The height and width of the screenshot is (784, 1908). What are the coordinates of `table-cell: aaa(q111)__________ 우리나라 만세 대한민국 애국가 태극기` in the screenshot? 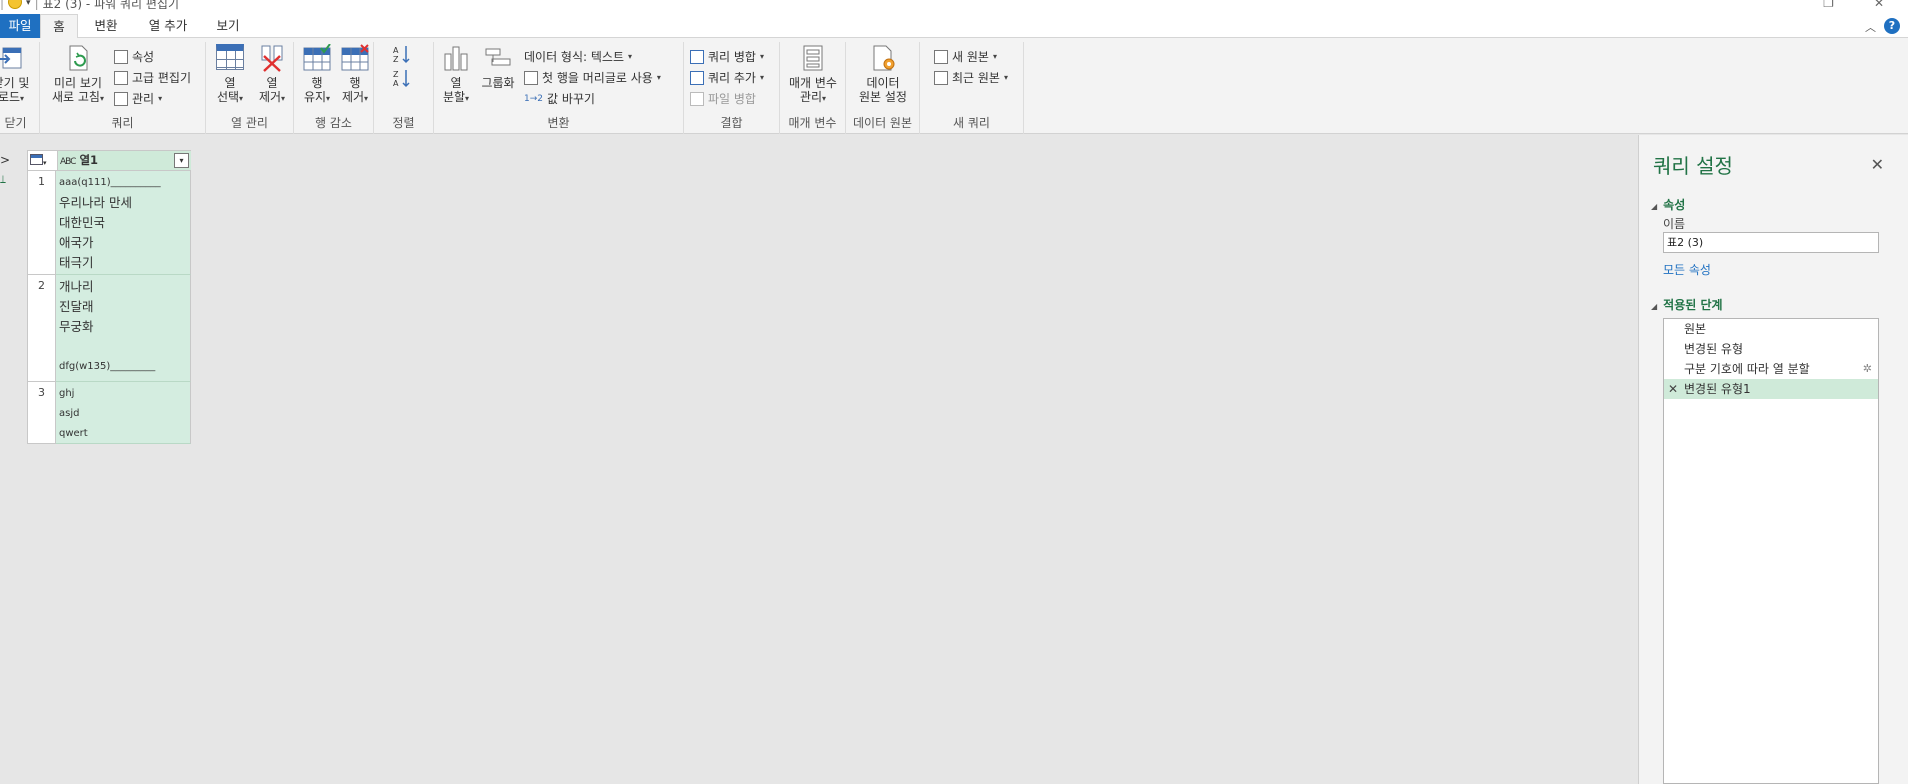 It's located at (123, 223).